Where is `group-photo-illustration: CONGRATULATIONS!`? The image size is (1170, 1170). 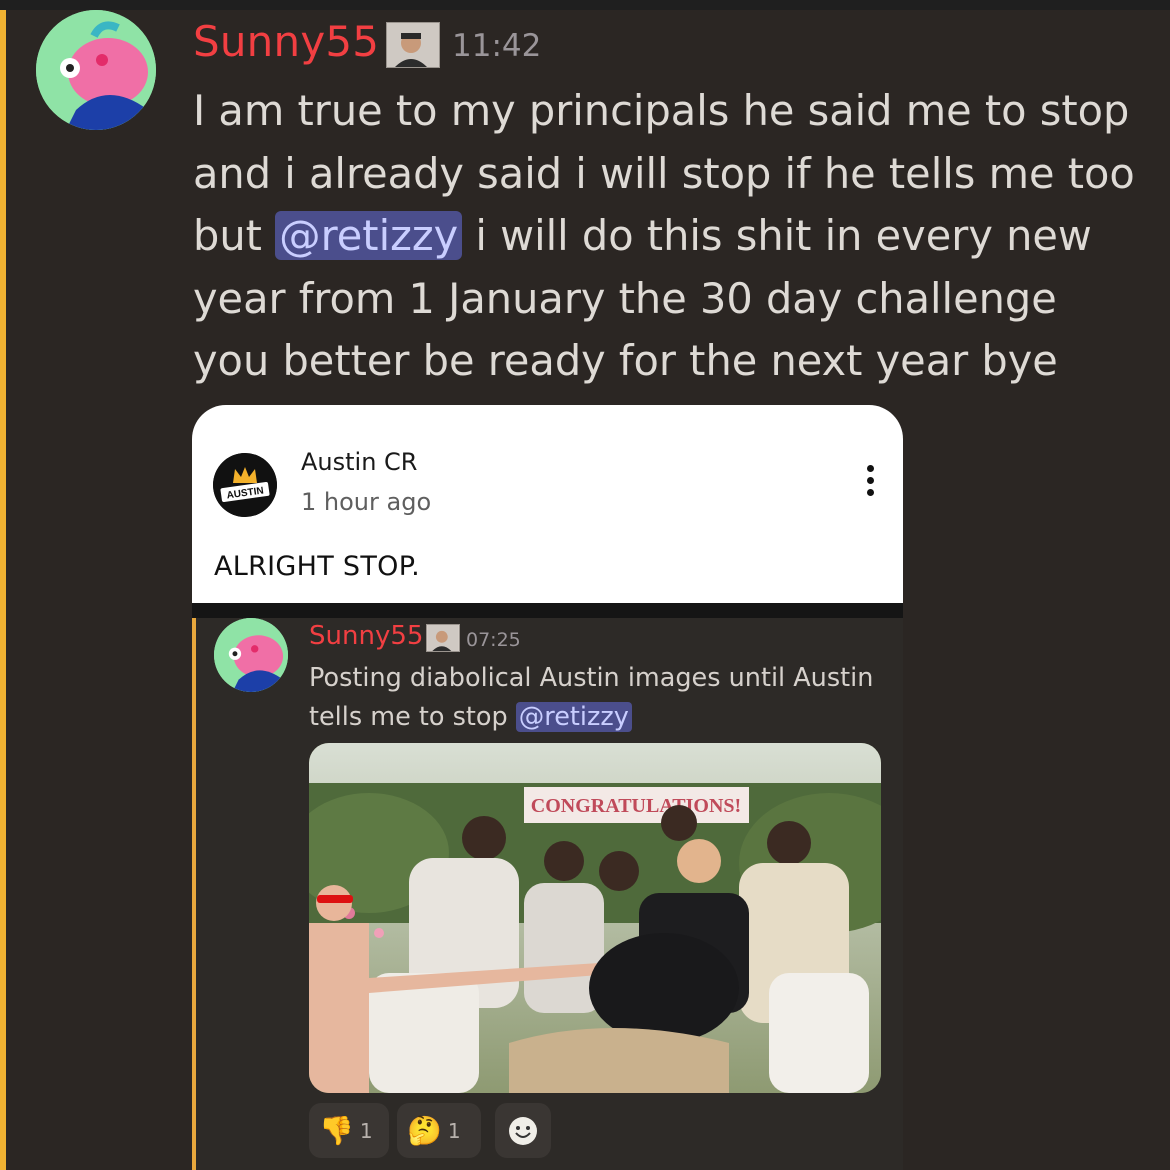
group-photo-illustration: CONGRATULATIONS! is located at coordinates (595, 918).